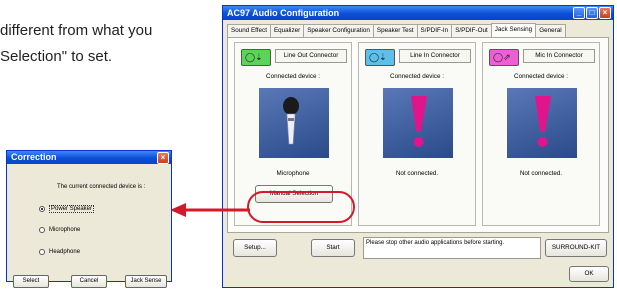  I want to click on microphone-icon, so click(291, 121).